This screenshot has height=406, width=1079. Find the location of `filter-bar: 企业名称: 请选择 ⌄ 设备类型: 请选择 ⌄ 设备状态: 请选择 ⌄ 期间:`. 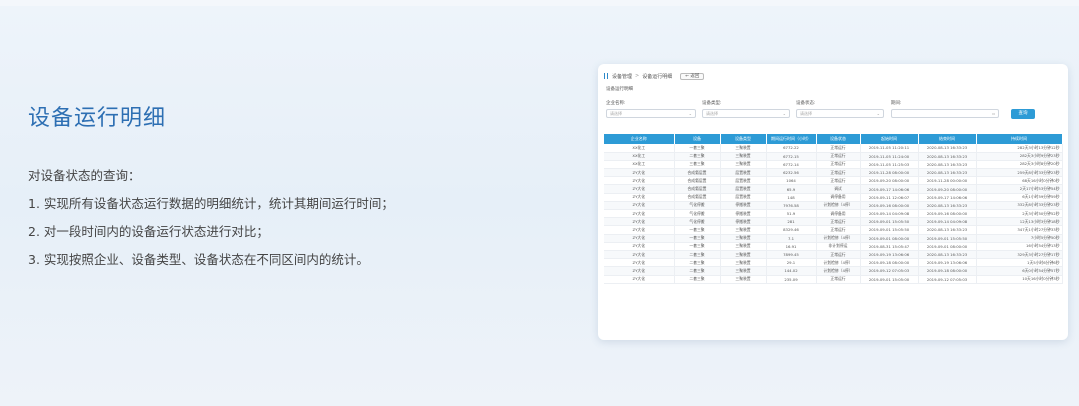

filter-bar: 企业名称: 请选择 ⌄ 设备类型: 请选择 ⌄ 设备状态: 请选择 ⌄ 期间: is located at coordinates (833, 111).